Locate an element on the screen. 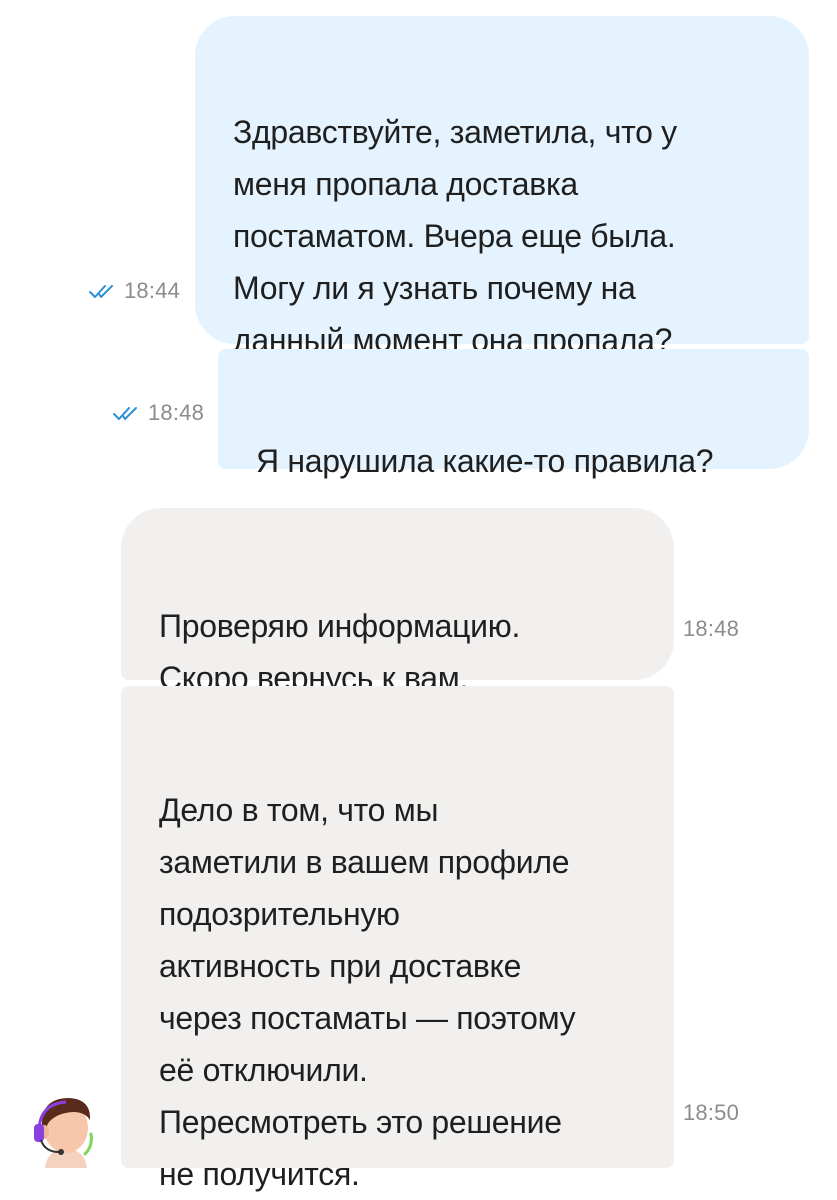 Image resolution: width=837 pixels, height=1200 pixels. message-meta: 18:44 is located at coordinates (134, 291).